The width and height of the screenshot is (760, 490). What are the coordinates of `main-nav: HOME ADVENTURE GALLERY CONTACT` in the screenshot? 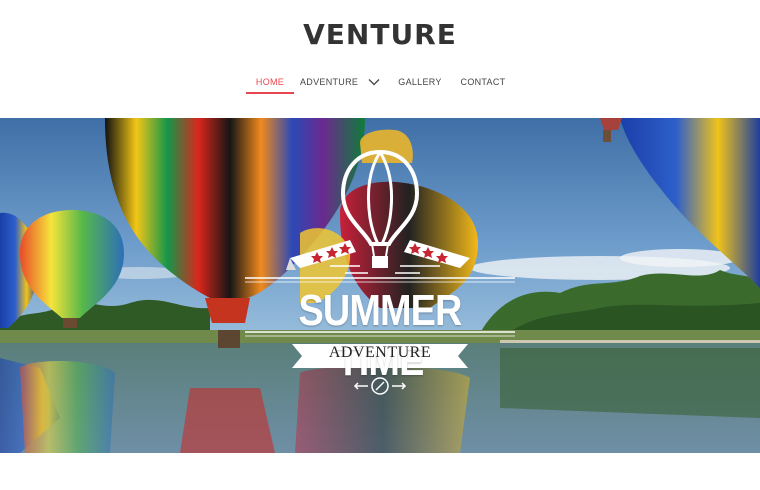 It's located at (380, 82).